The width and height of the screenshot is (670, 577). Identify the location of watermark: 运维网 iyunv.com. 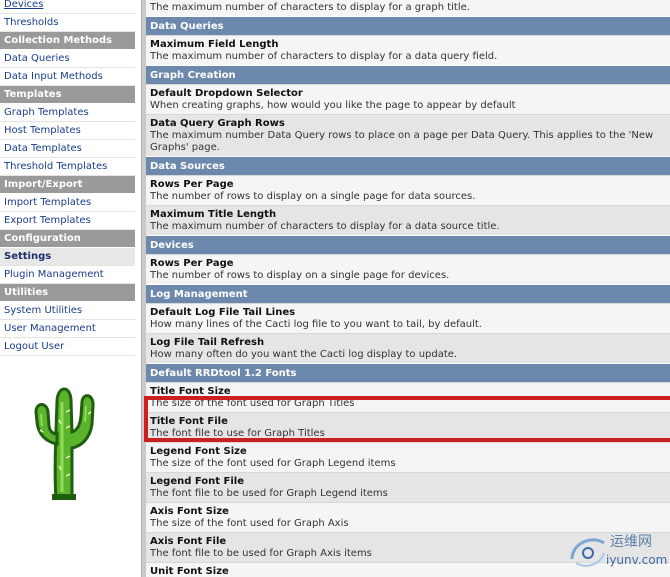
(617, 551).